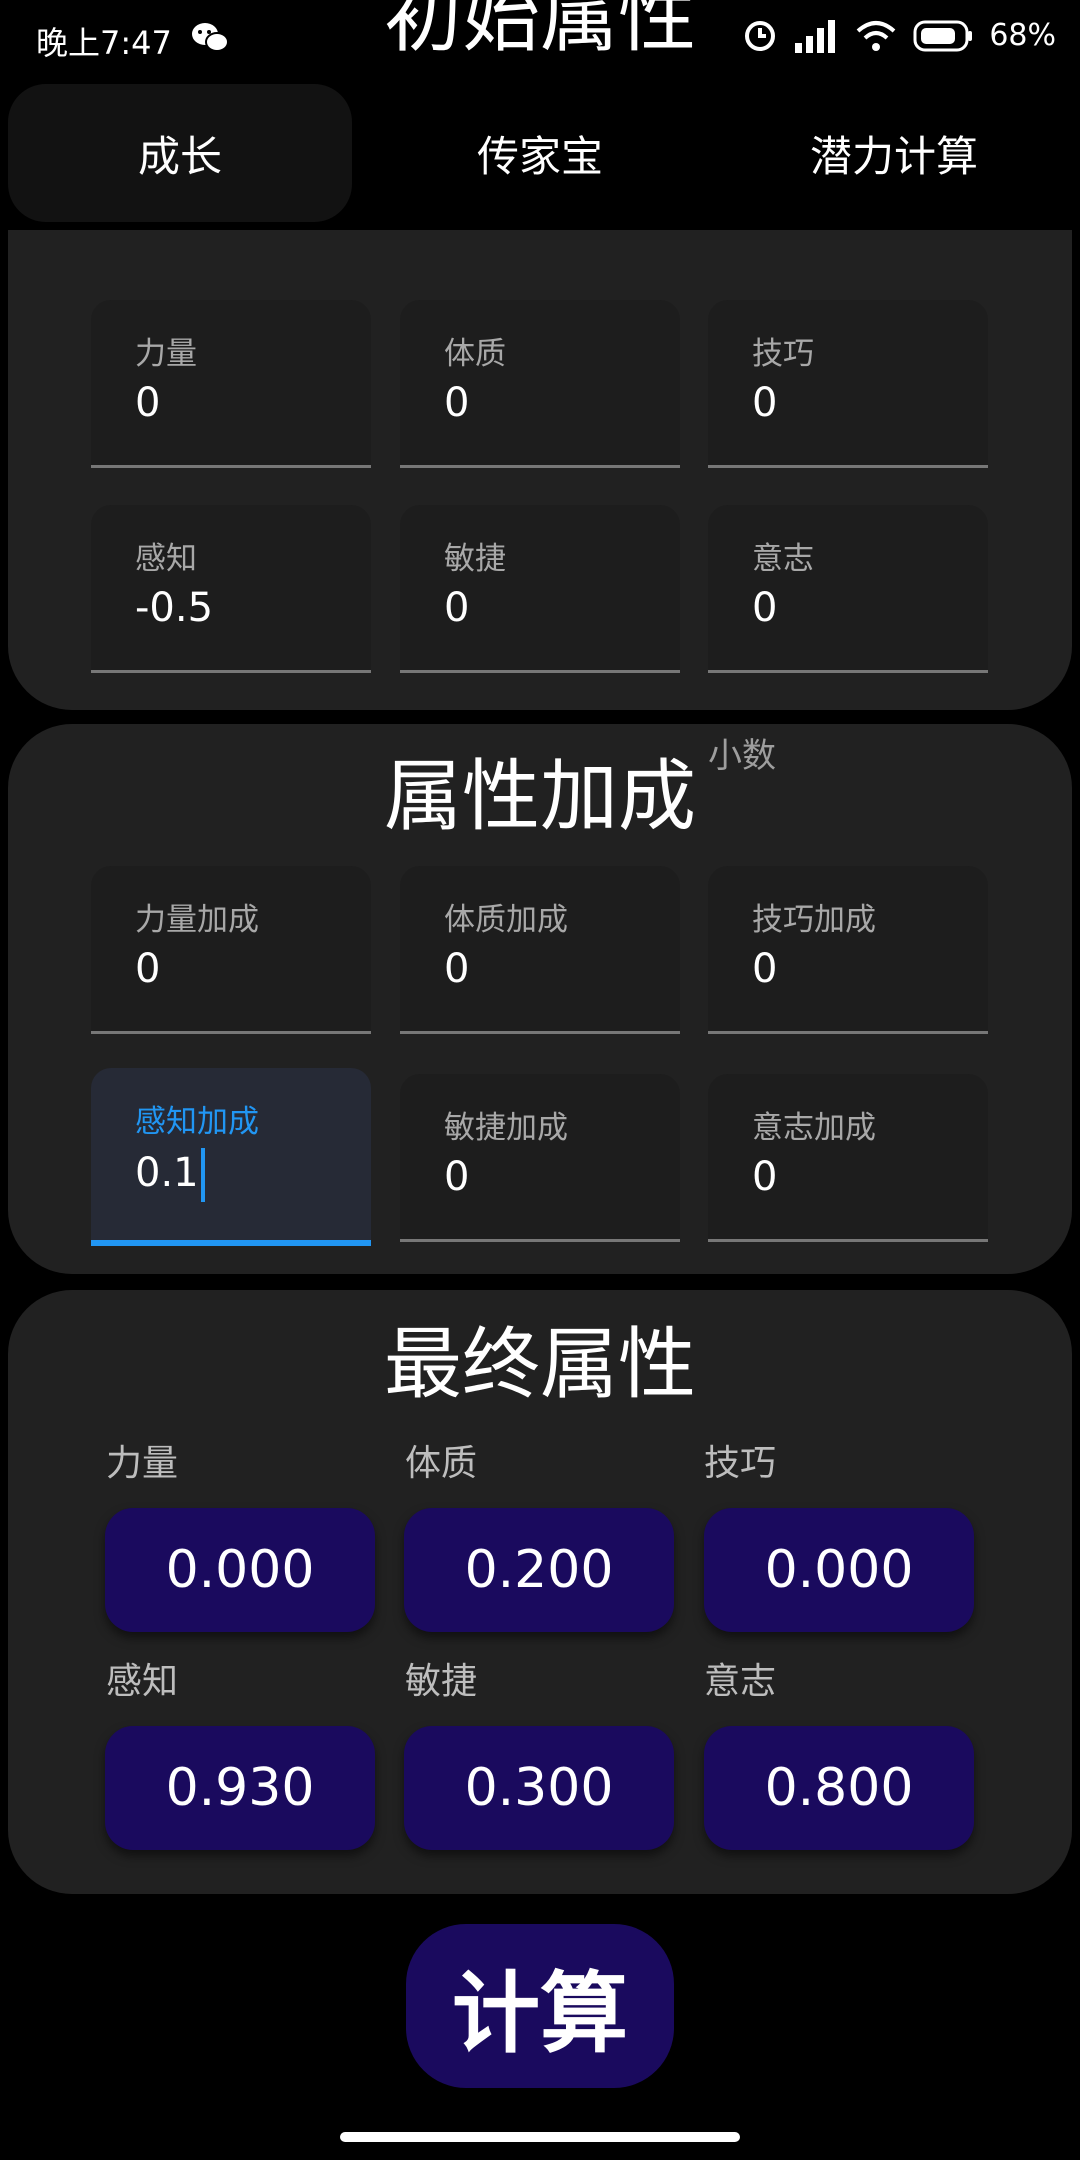  Describe the element at coordinates (180, 153) in the screenshot. I see `tab-growth: 成长` at that location.